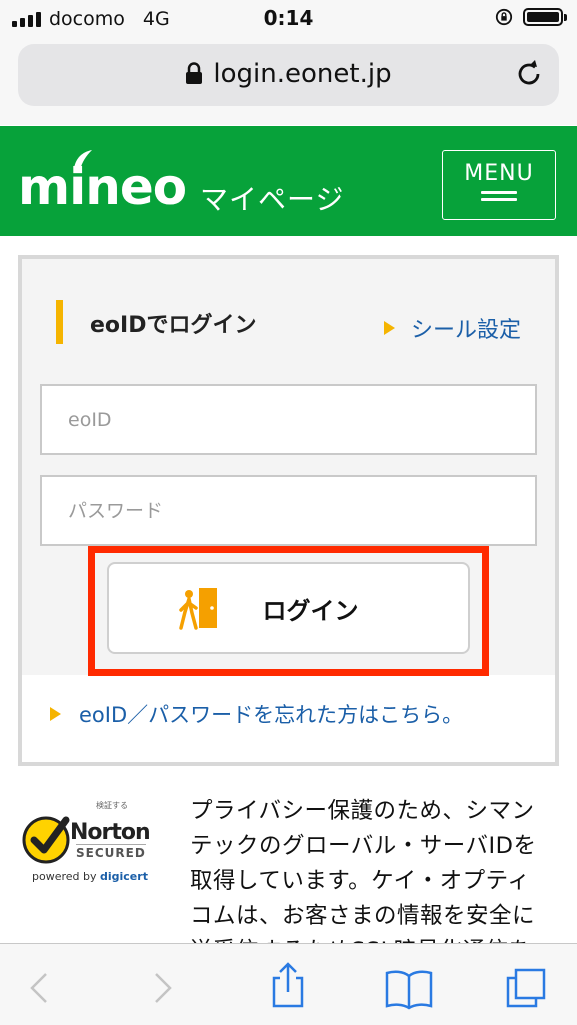  Describe the element at coordinates (197, 609) in the screenshot. I see `door-exit-icon` at that location.